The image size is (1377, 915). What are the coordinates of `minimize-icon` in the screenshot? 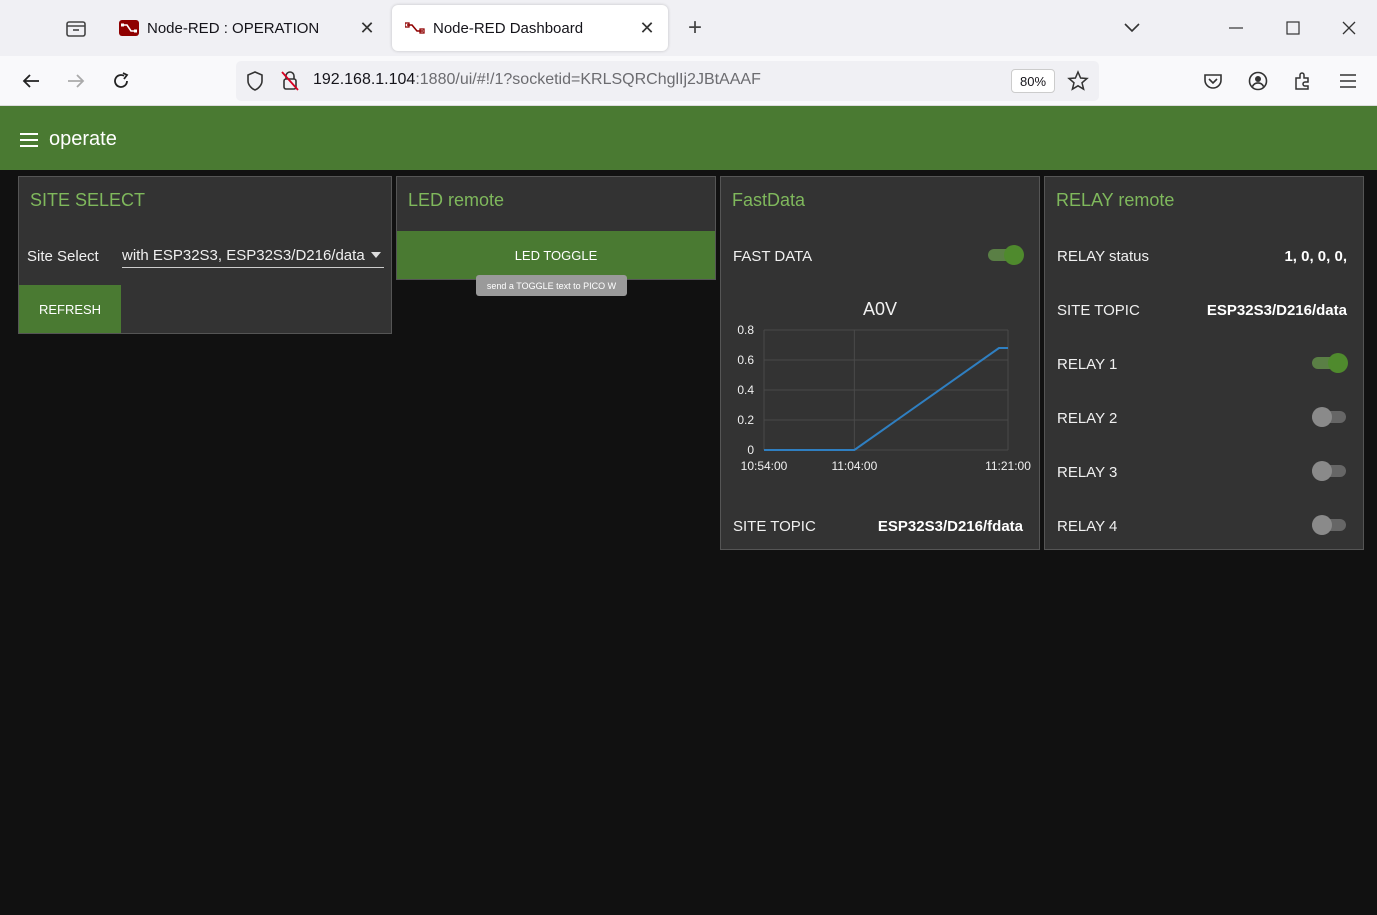 It's located at (1236, 28).